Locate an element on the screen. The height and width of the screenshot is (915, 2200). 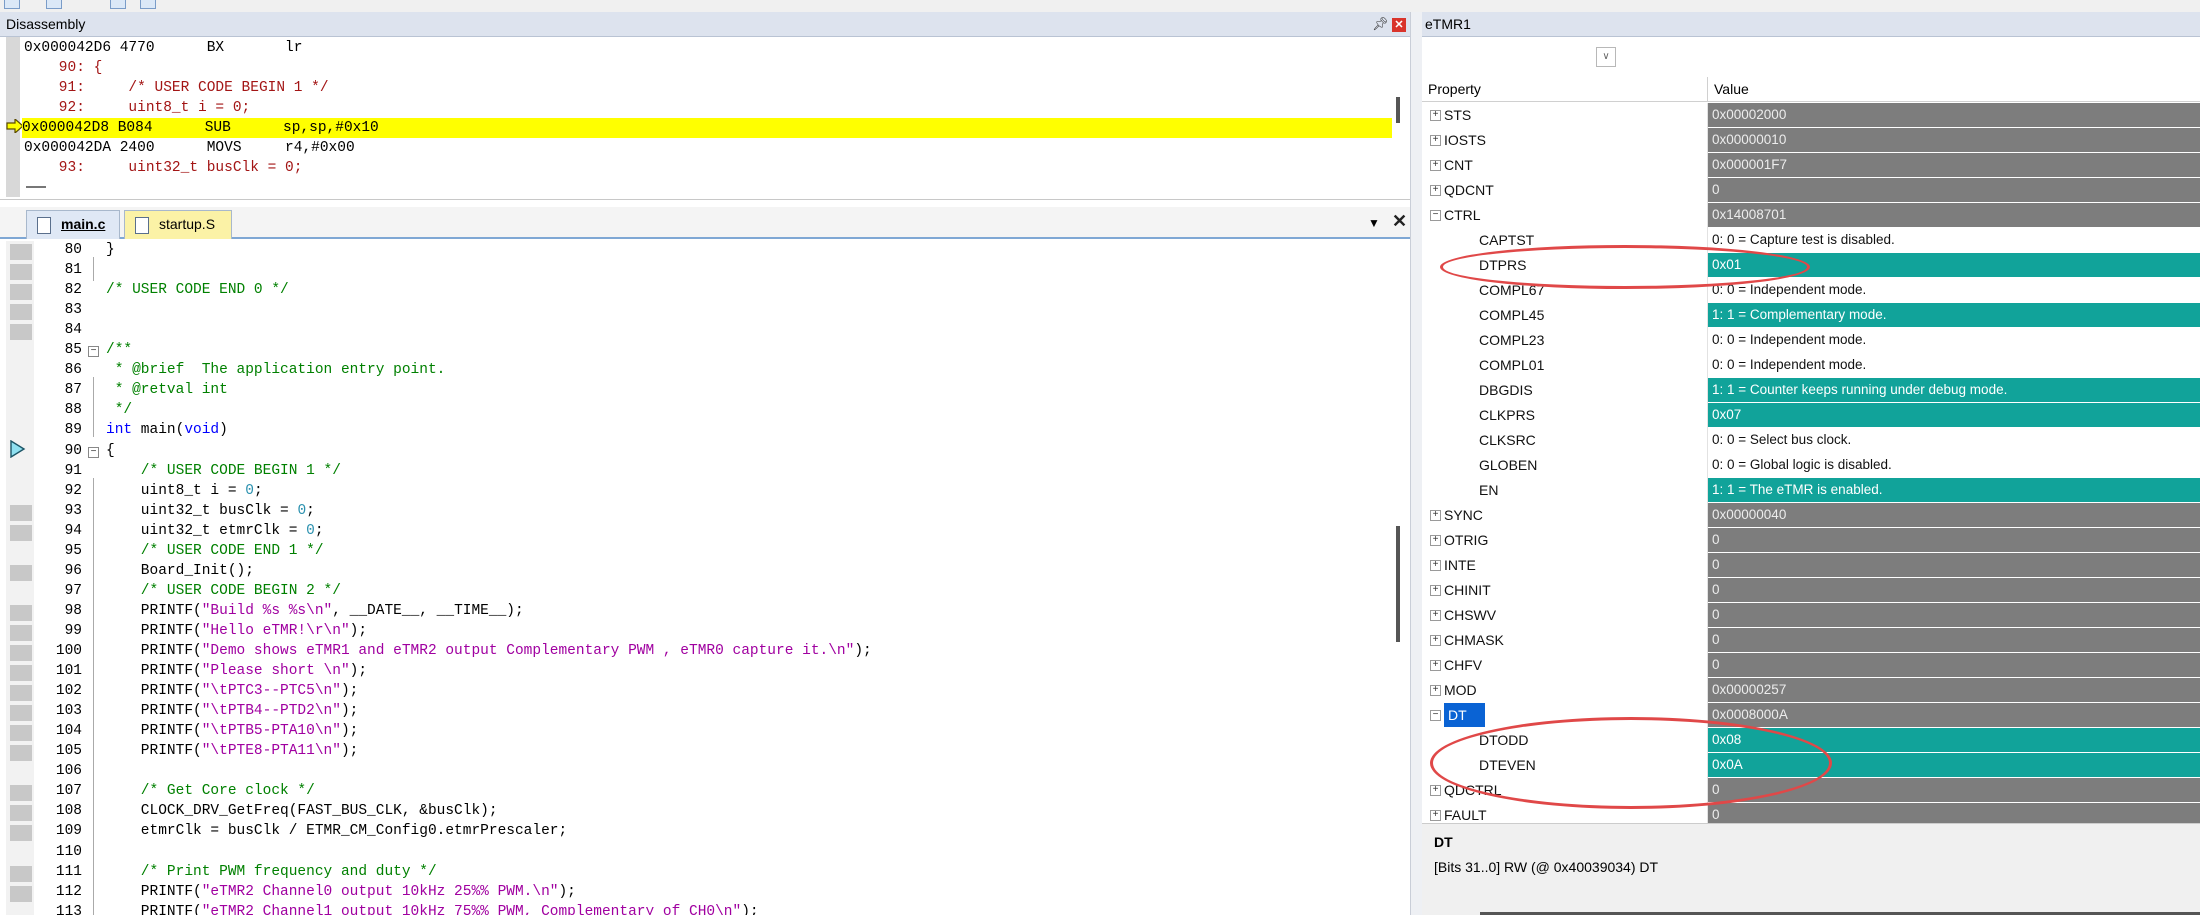
code-line: /** is located at coordinates (119, 350).